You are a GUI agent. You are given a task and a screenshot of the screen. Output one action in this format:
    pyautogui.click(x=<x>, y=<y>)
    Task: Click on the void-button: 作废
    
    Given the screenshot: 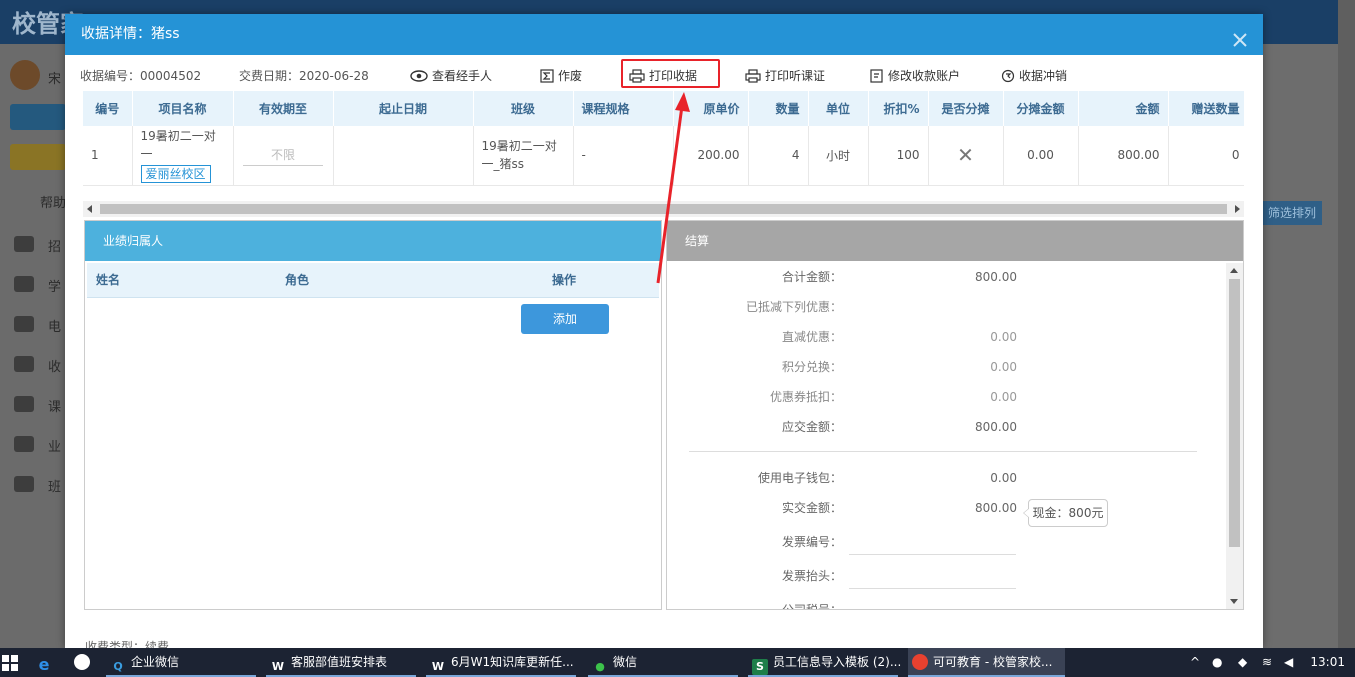 What is the action you would take?
    pyautogui.click(x=561, y=76)
    